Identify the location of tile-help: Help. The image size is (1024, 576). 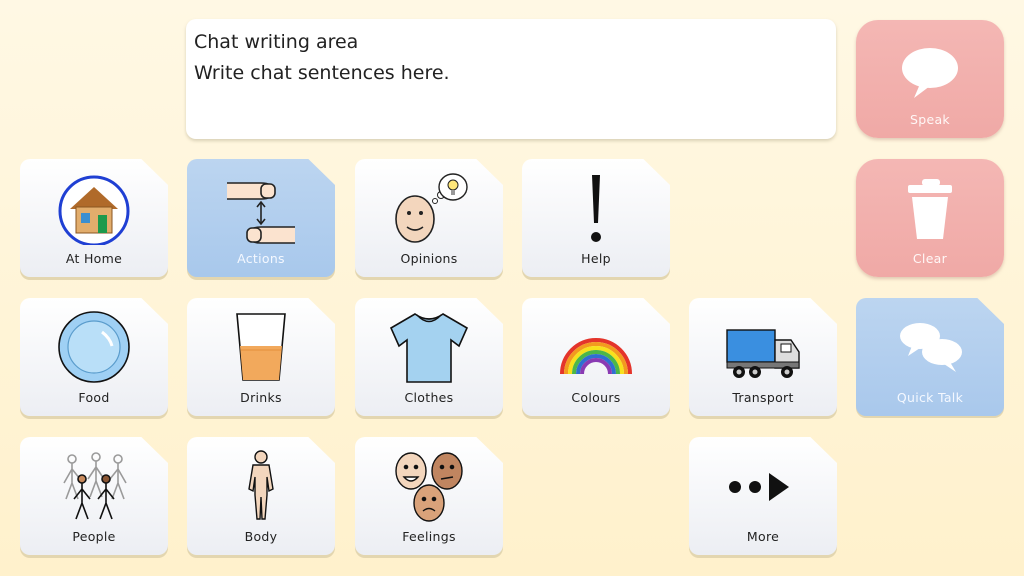
(596, 218).